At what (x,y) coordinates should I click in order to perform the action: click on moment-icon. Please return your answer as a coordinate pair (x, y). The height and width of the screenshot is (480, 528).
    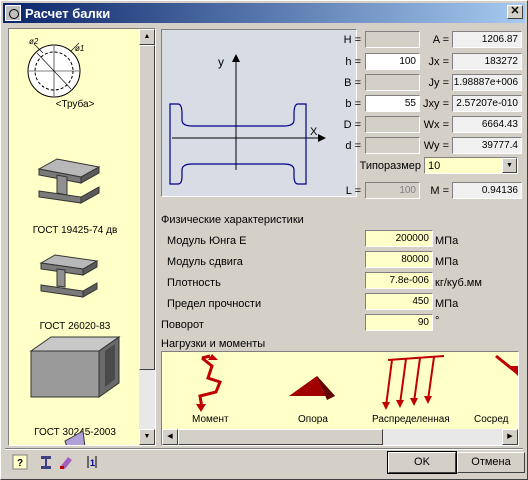
    Looking at the image, I should click on (209, 383).